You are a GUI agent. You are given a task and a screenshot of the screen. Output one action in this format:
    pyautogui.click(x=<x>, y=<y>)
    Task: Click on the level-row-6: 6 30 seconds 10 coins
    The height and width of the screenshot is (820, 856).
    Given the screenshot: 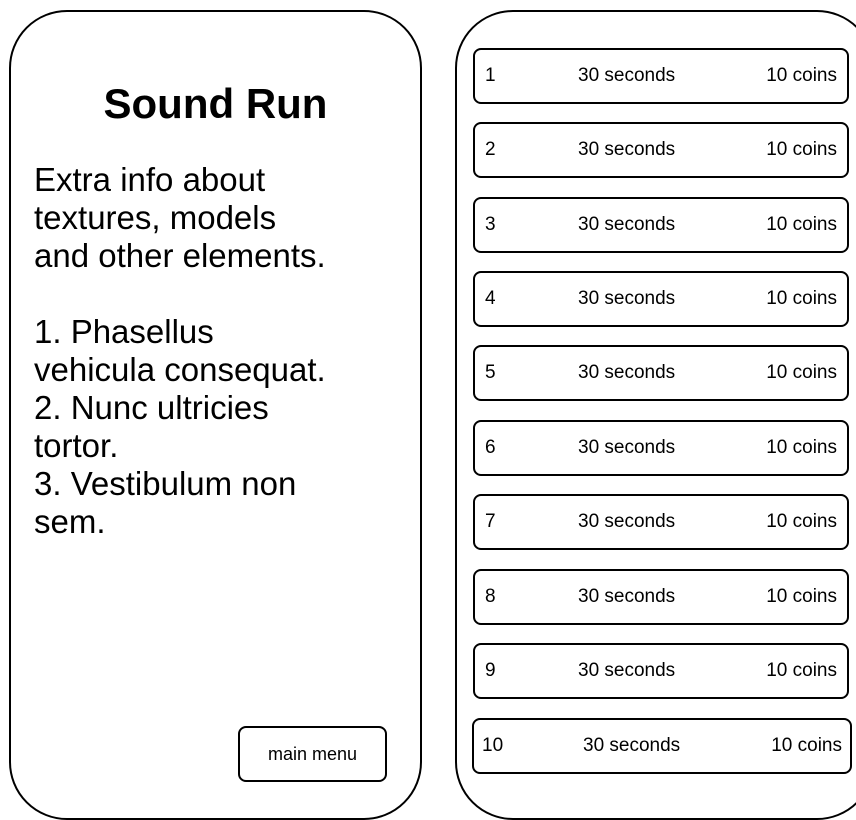 What is the action you would take?
    pyautogui.click(x=661, y=448)
    